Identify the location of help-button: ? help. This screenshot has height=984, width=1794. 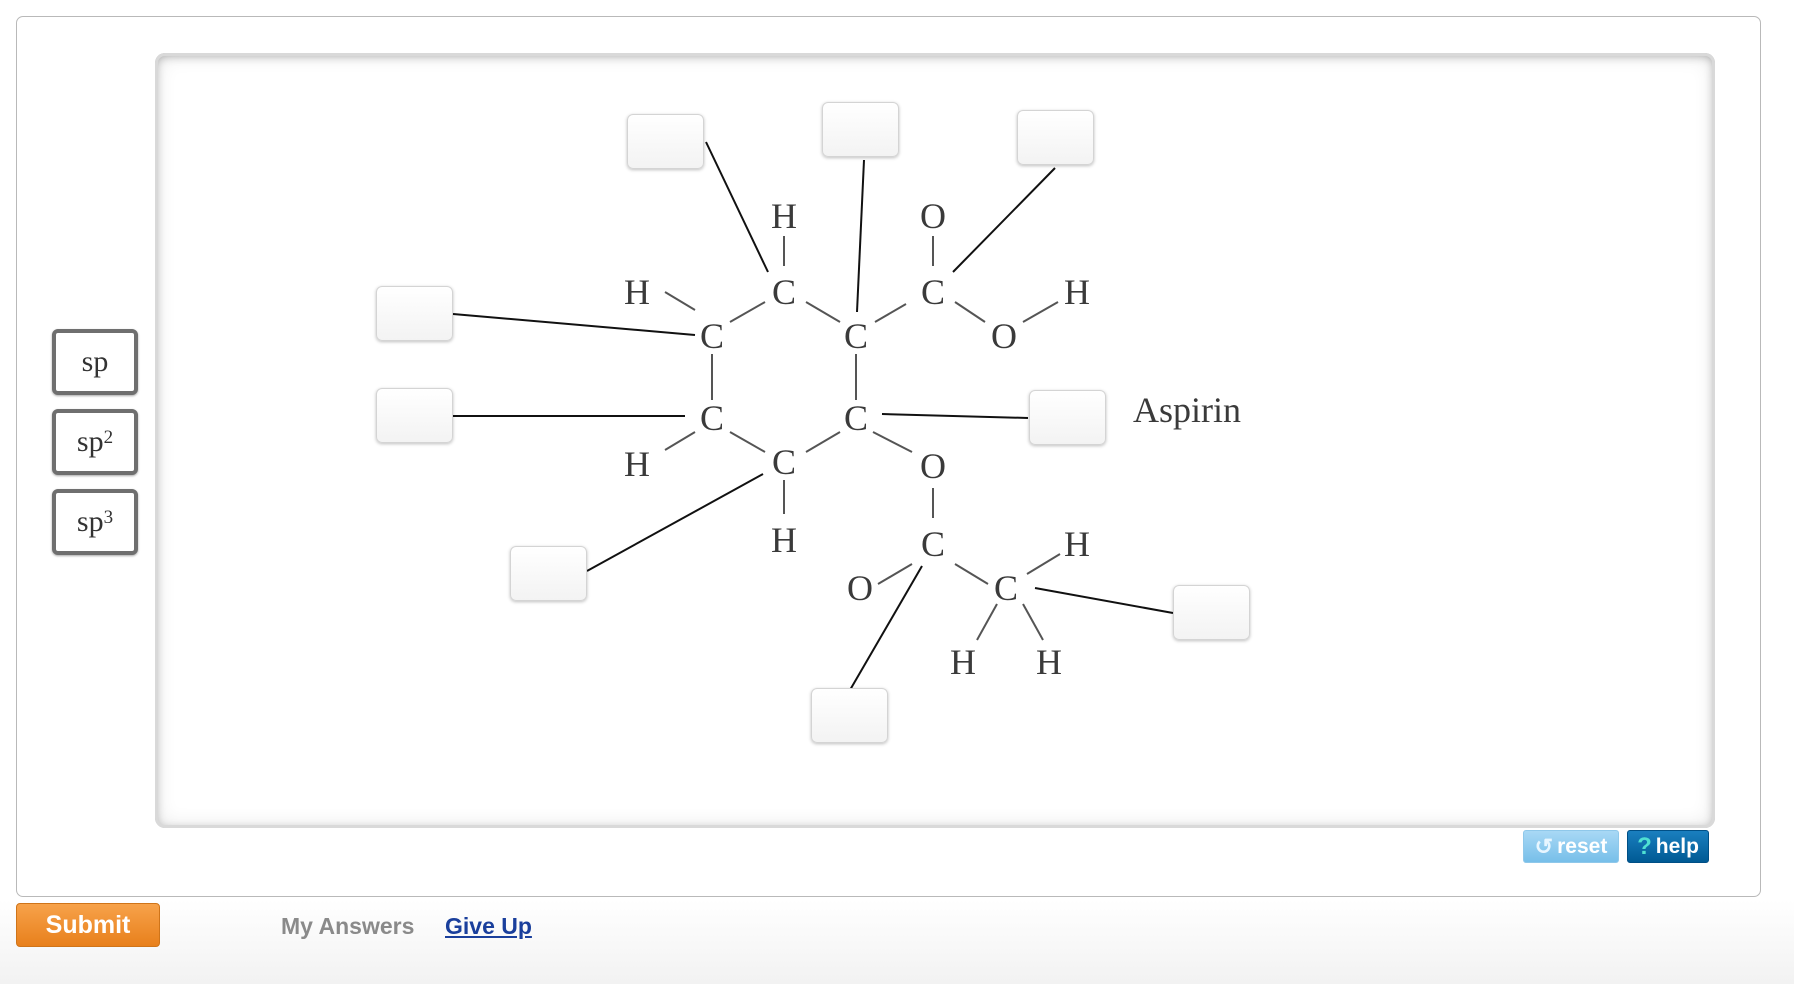
(1668, 846).